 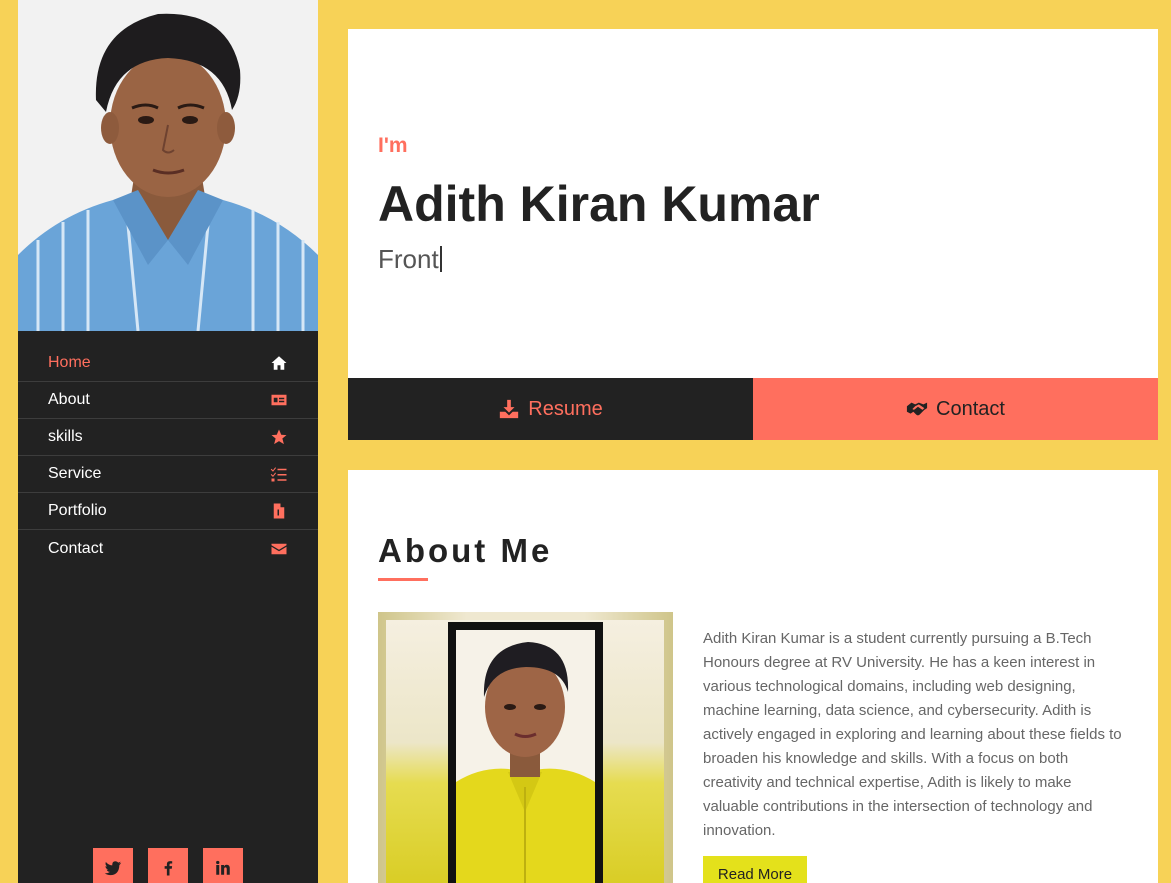 What do you see at coordinates (599, 204) in the screenshot?
I see `hero-name: Adith Kiran Kumar` at bounding box center [599, 204].